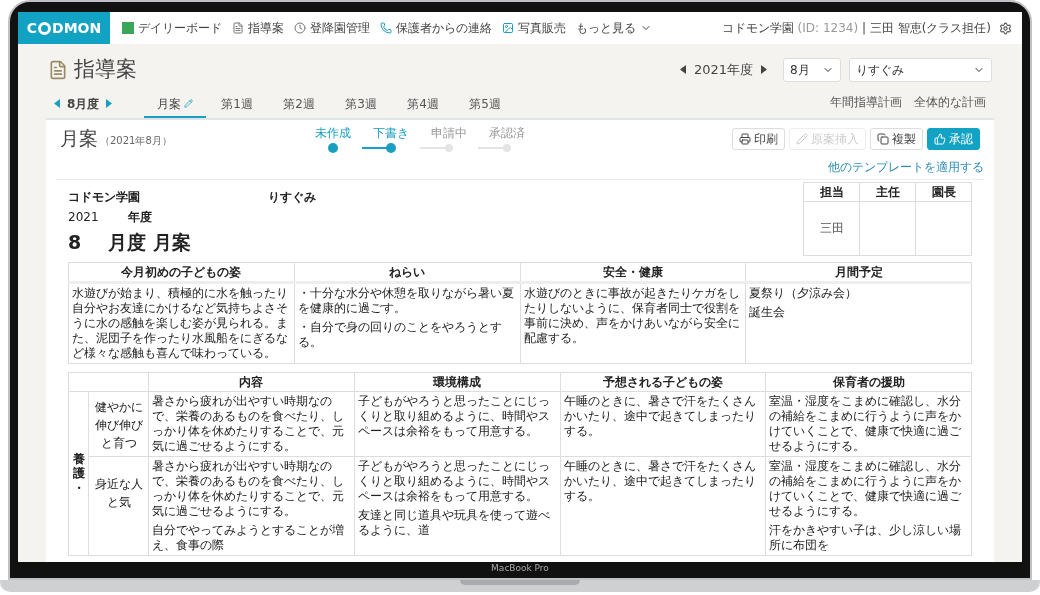 The height and width of the screenshot is (595, 1040). What do you see at coordinates (632, 316) in the screenshot?
I see `cell-text: 水遊びのときに事故が起きたりケガをしたりしないように、保育者同士で役割を事前に決め、声をかけあいながら安全に配慮する。` at bounding box center [632, 316].